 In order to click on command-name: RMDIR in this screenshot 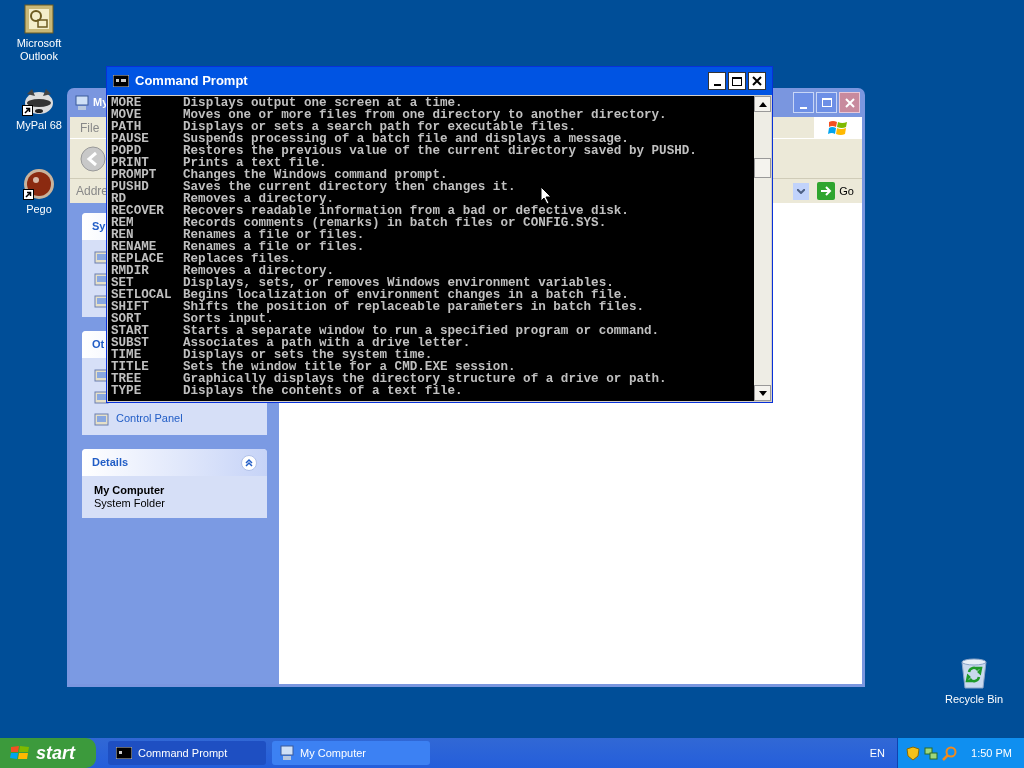, I will do `click(130, 271)`.